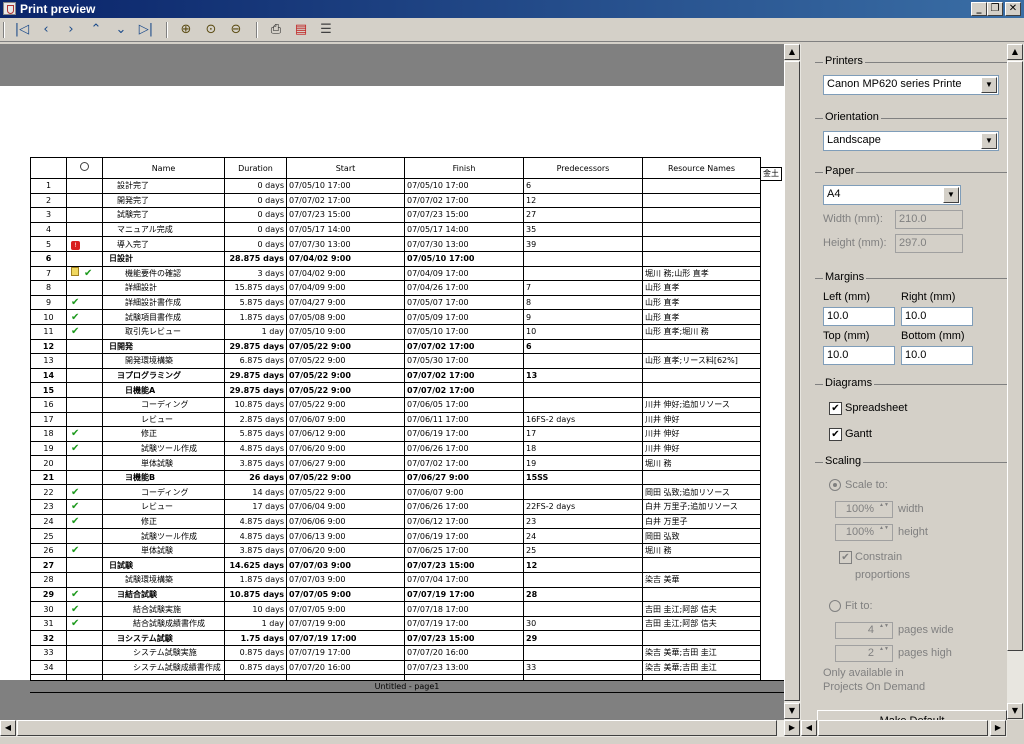 The width and height of the screenshot is (1024, 744). I want to click on cell-id: 4, so click(48, 229).